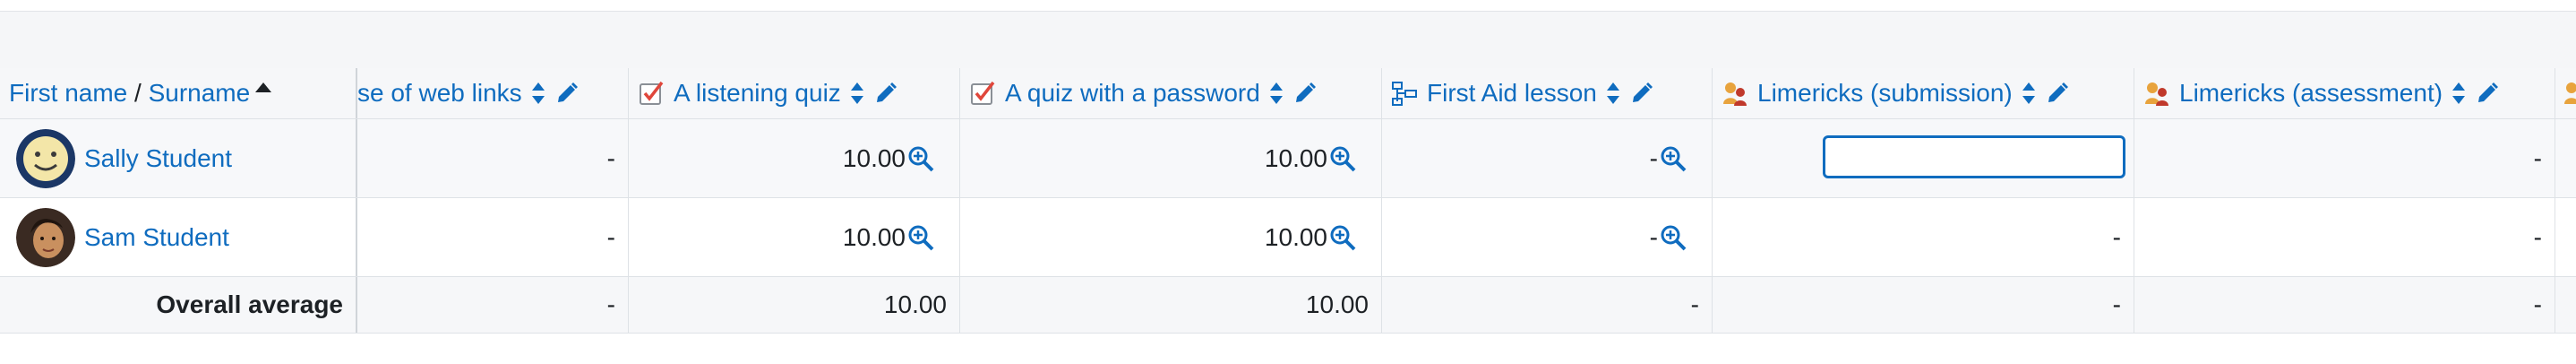 The image size is (2576, 364). I want to click on column-header-partial, so click(2565, 93).